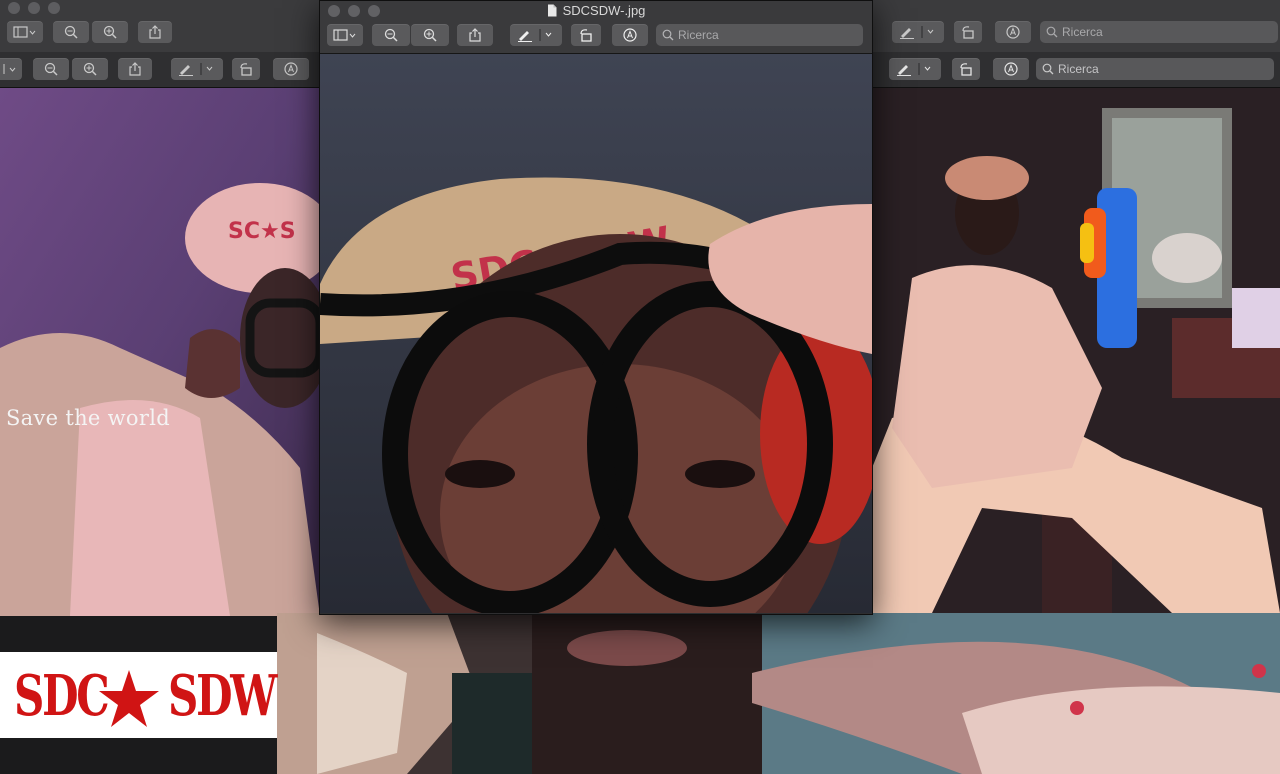  I want to click on markup-button-right, so click(918, 32).